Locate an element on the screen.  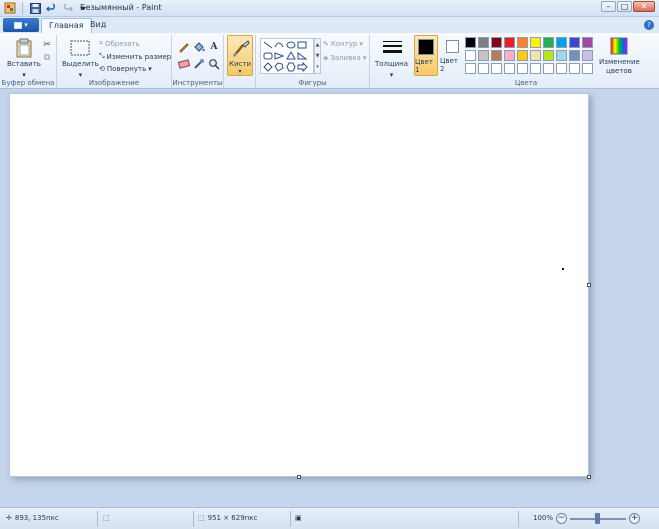
brushes-button: Кисти ▾ is located at coordinates (240, 55).